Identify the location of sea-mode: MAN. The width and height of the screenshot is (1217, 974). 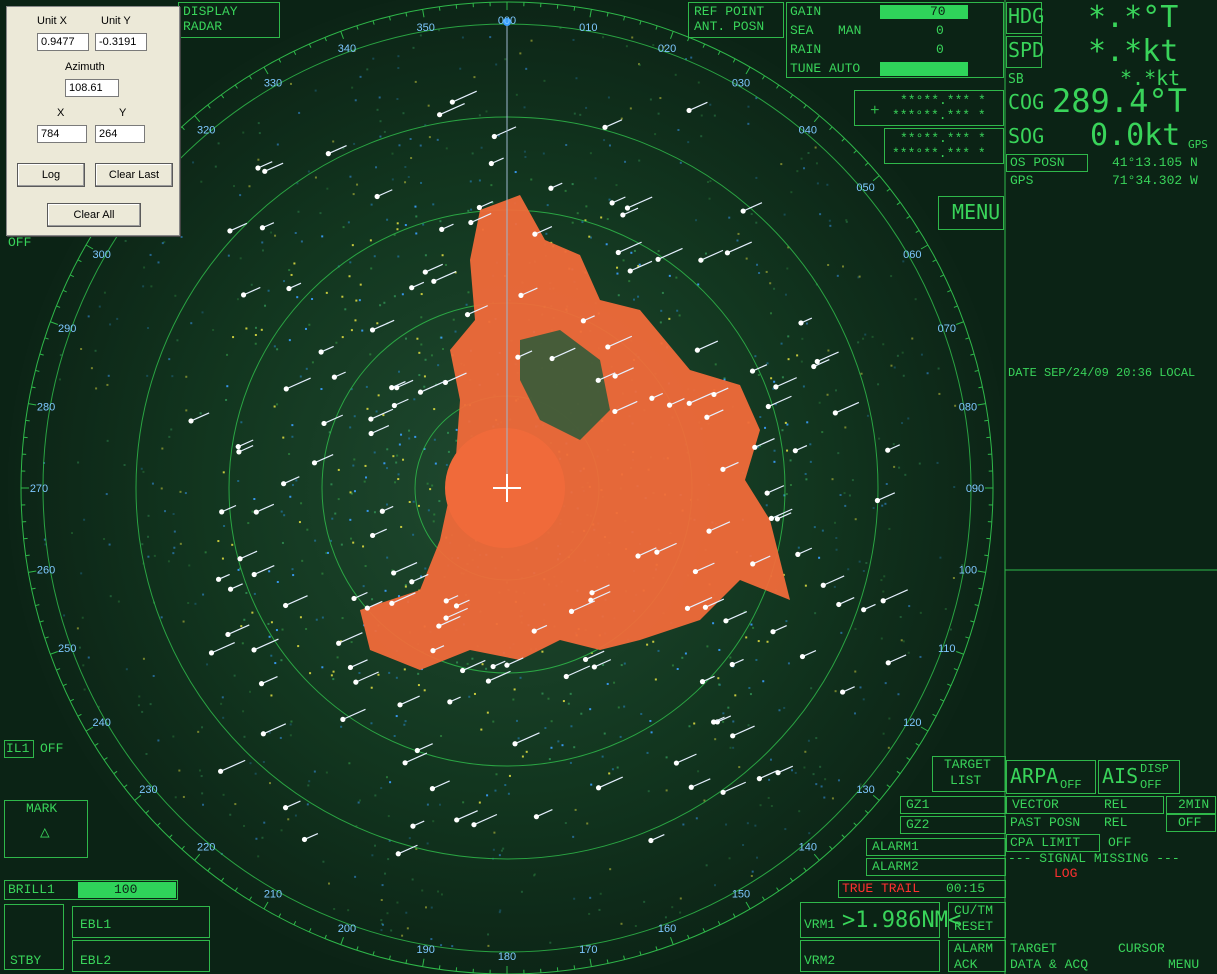
(850, 30).